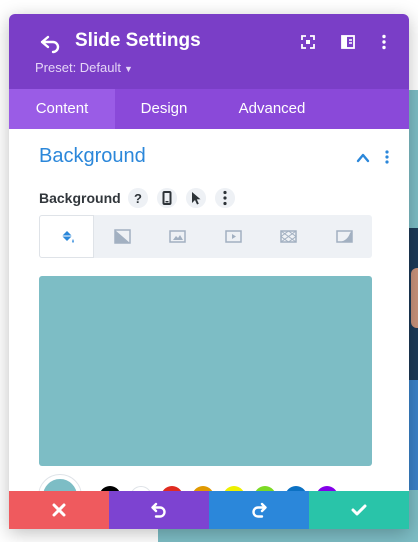  I want to click on redo-button, so click(259, 510).